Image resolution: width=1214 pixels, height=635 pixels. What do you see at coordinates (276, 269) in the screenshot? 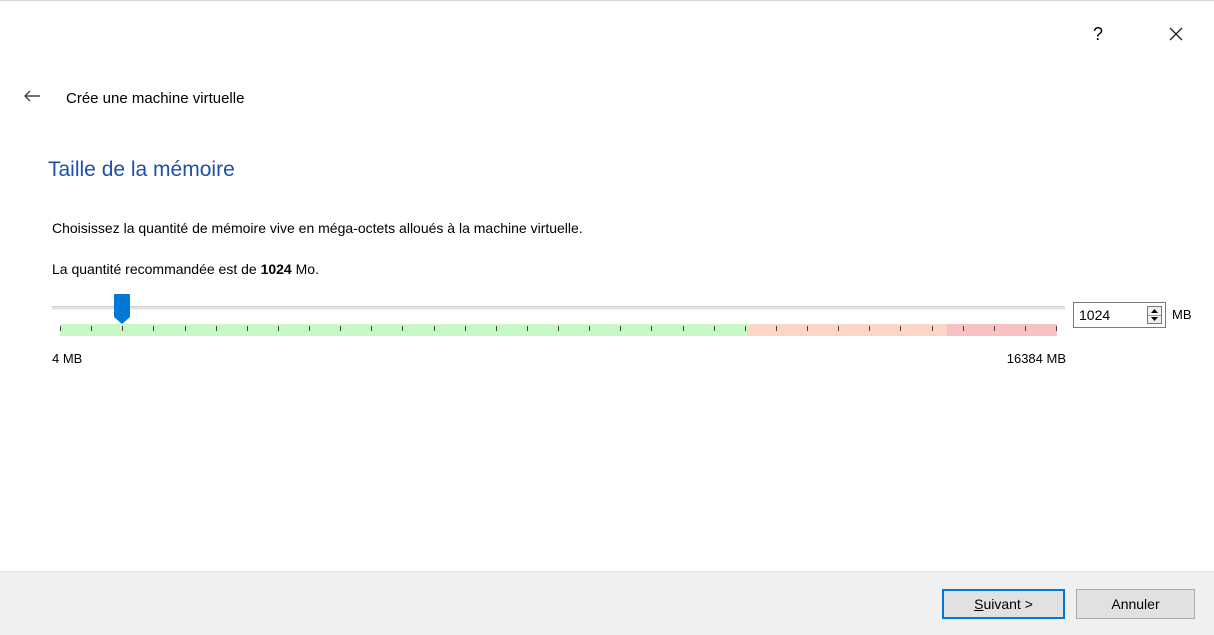
I see `recommendation-value: 1024` at bounding box center [276, 269].